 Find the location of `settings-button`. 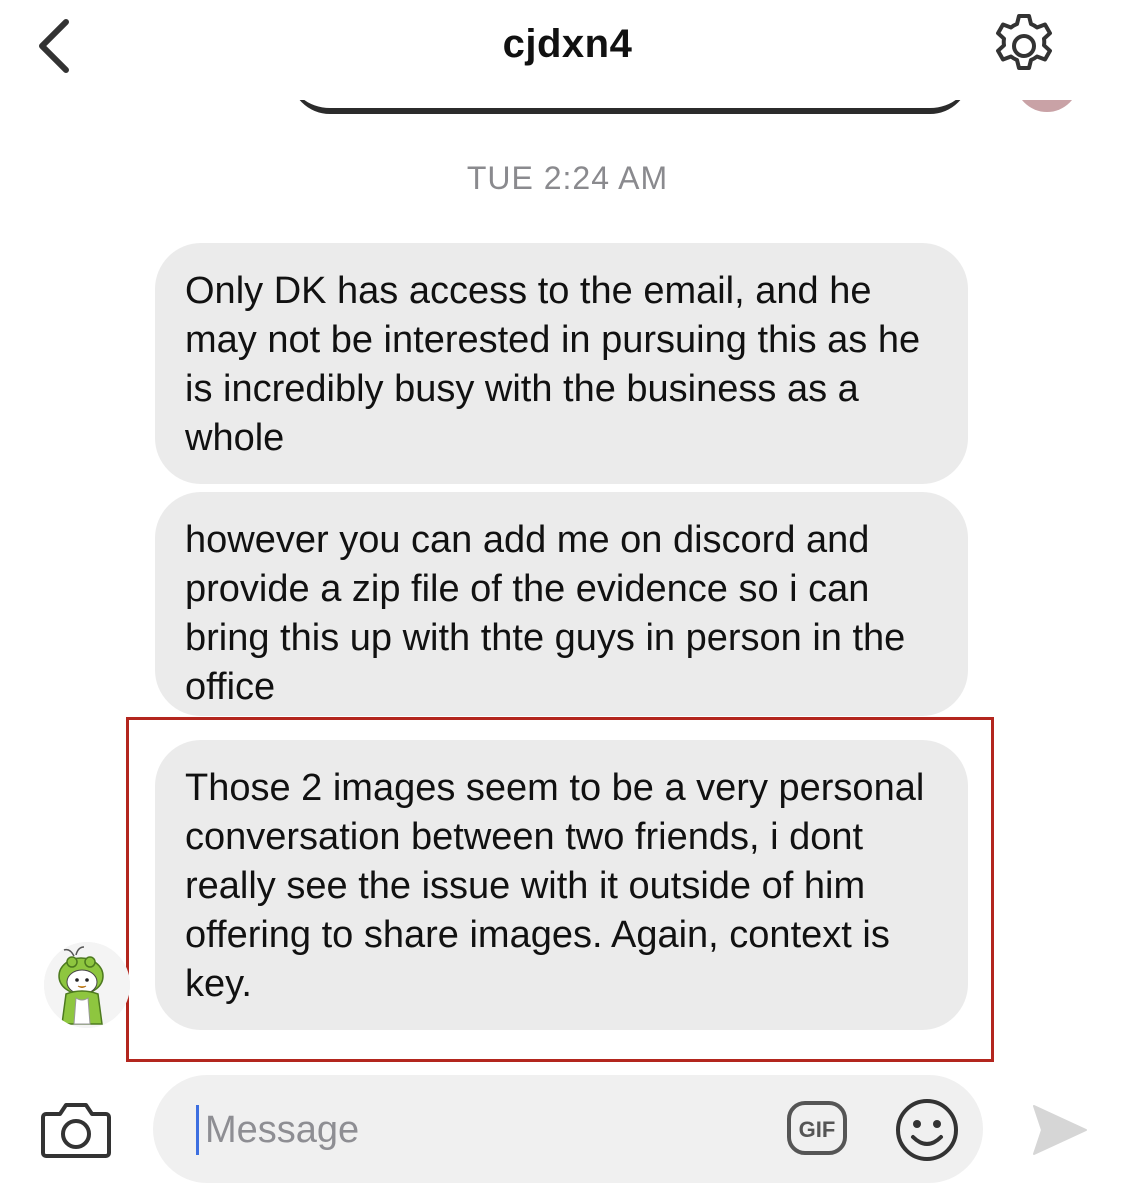

settings-button is located at coordinates (1024, 46).